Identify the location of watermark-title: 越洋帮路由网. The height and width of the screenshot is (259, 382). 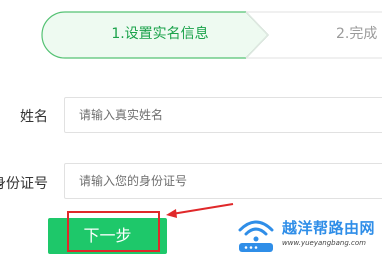
(329, 228).